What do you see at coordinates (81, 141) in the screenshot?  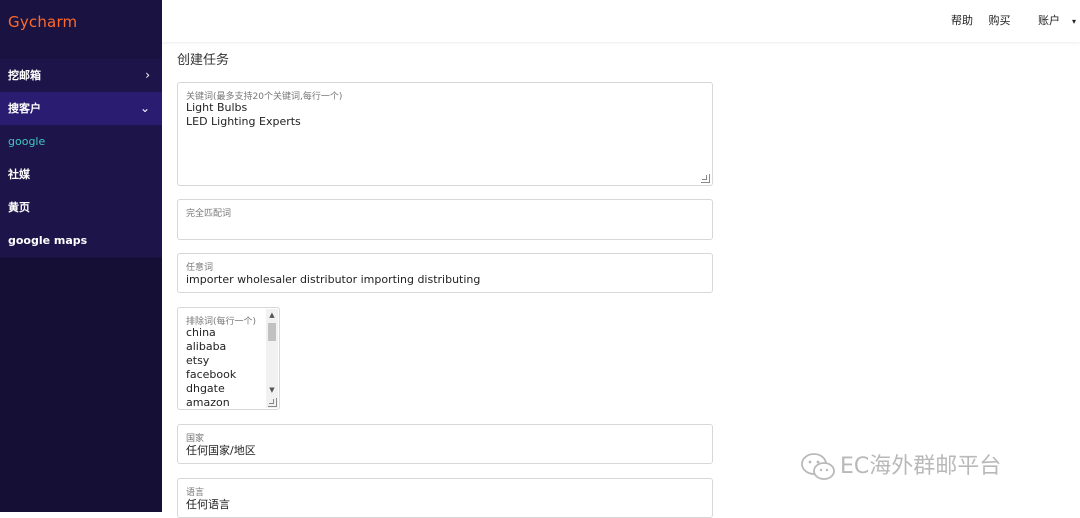 I see `sidebar-item-google: google` at bounding box center [81, 141].